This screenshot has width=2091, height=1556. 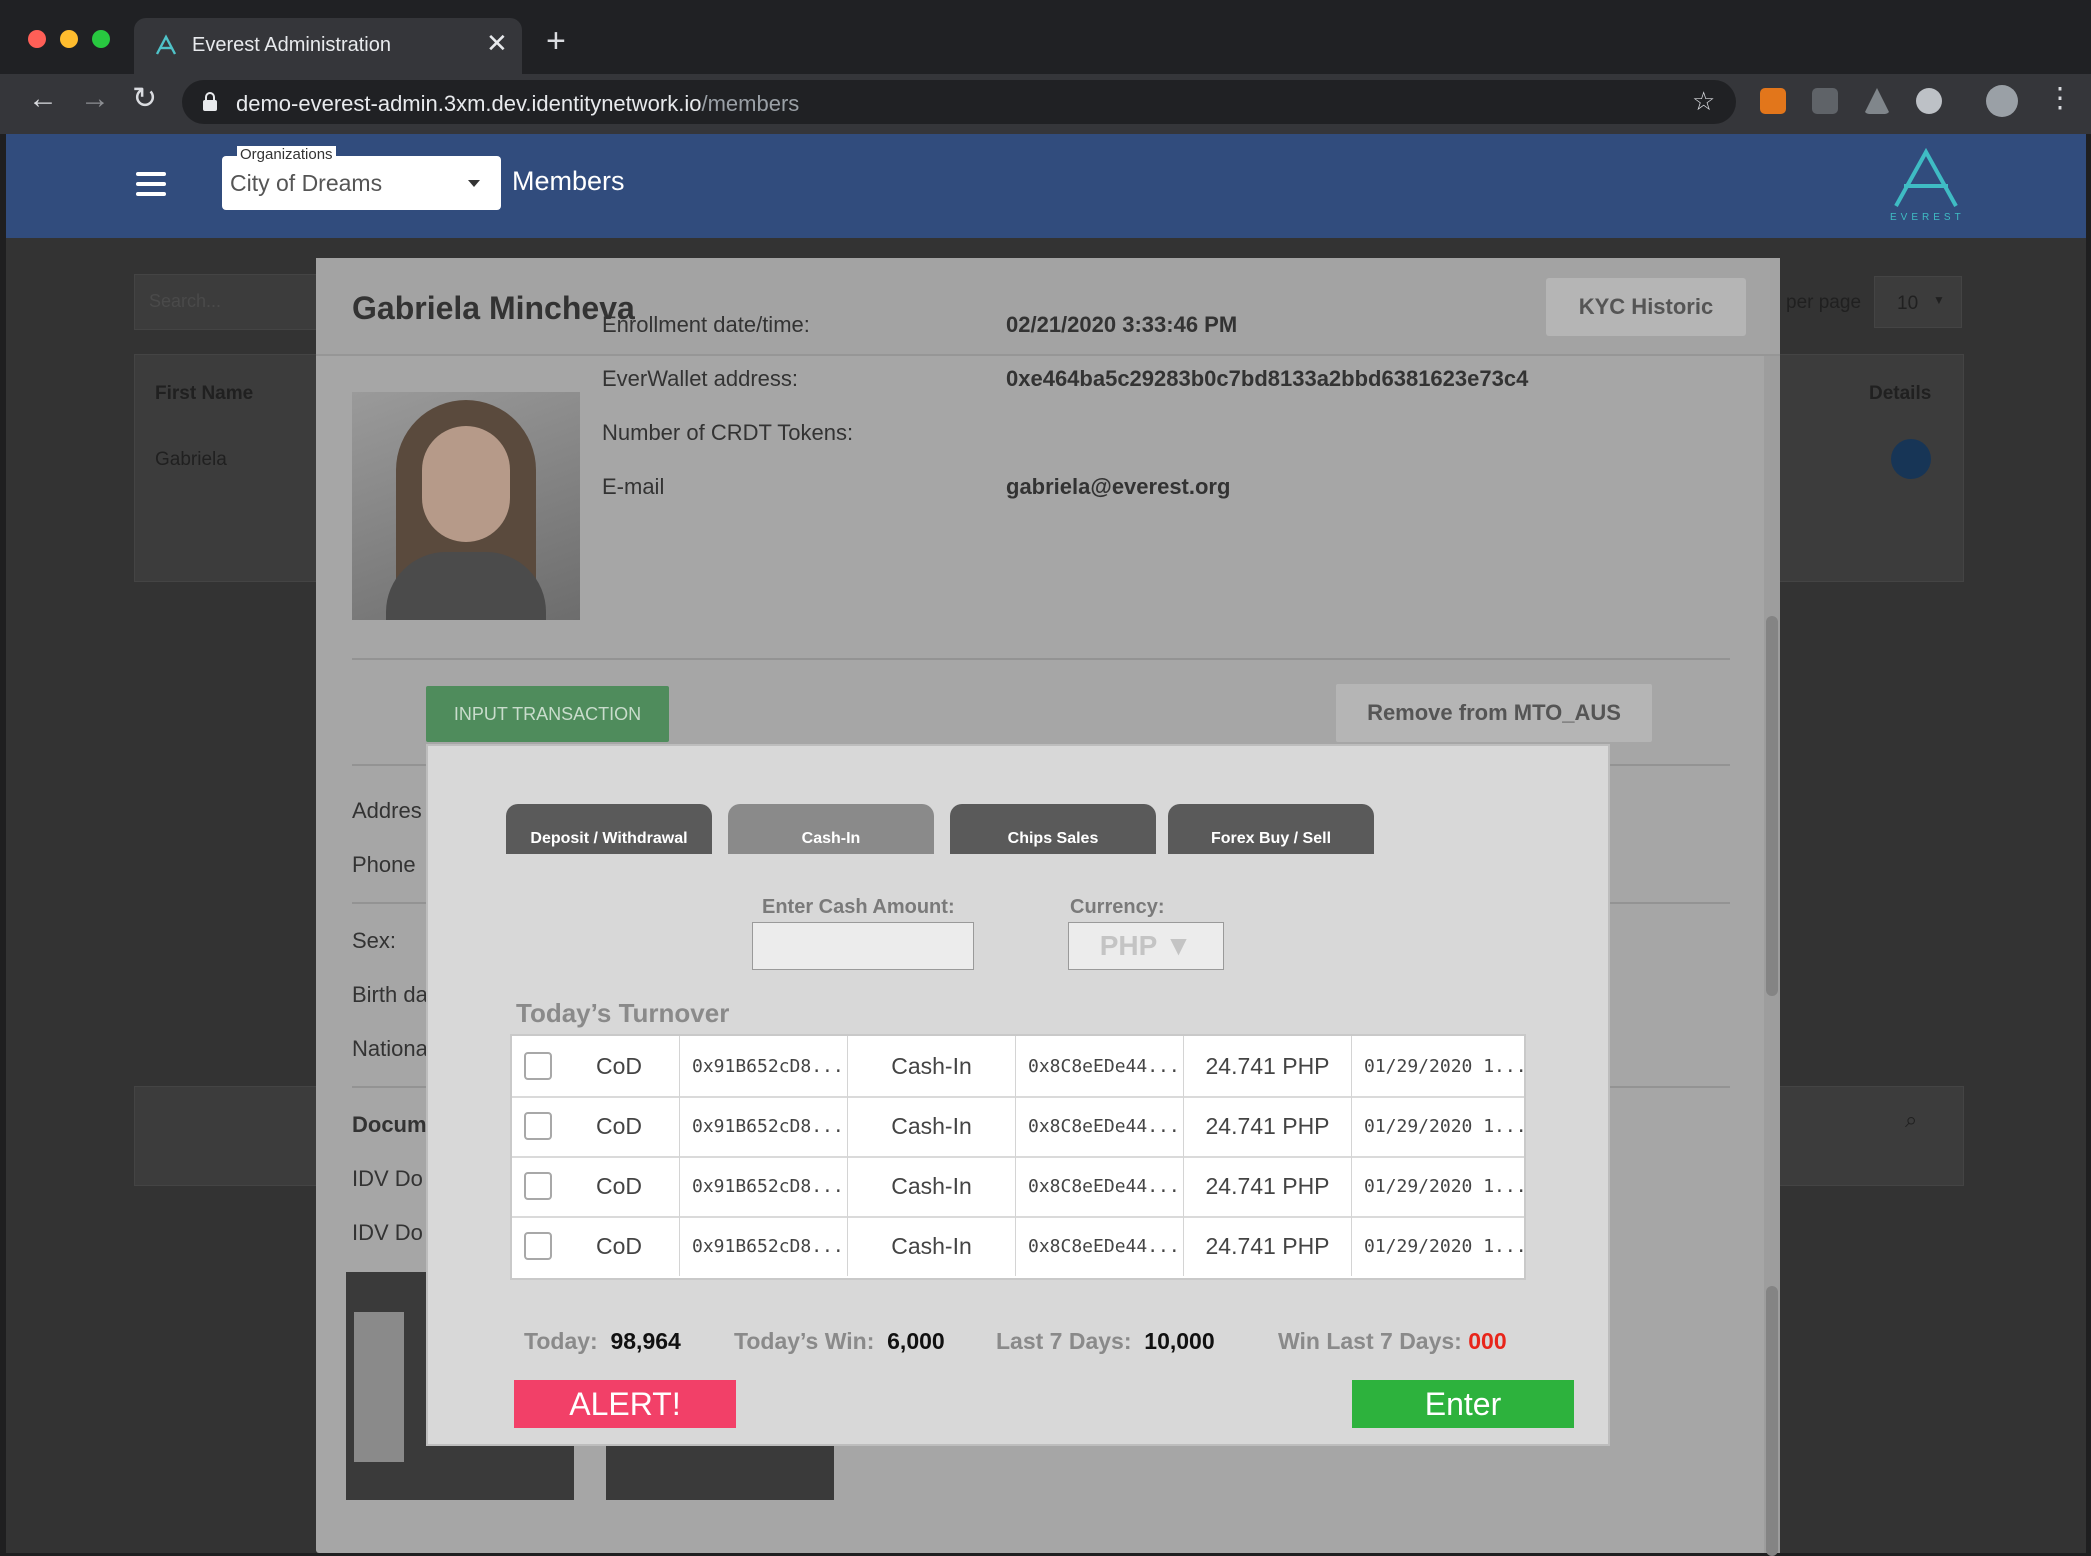 I want to click on per-page-select: 10 ▼, so click(x=1918, y=302).